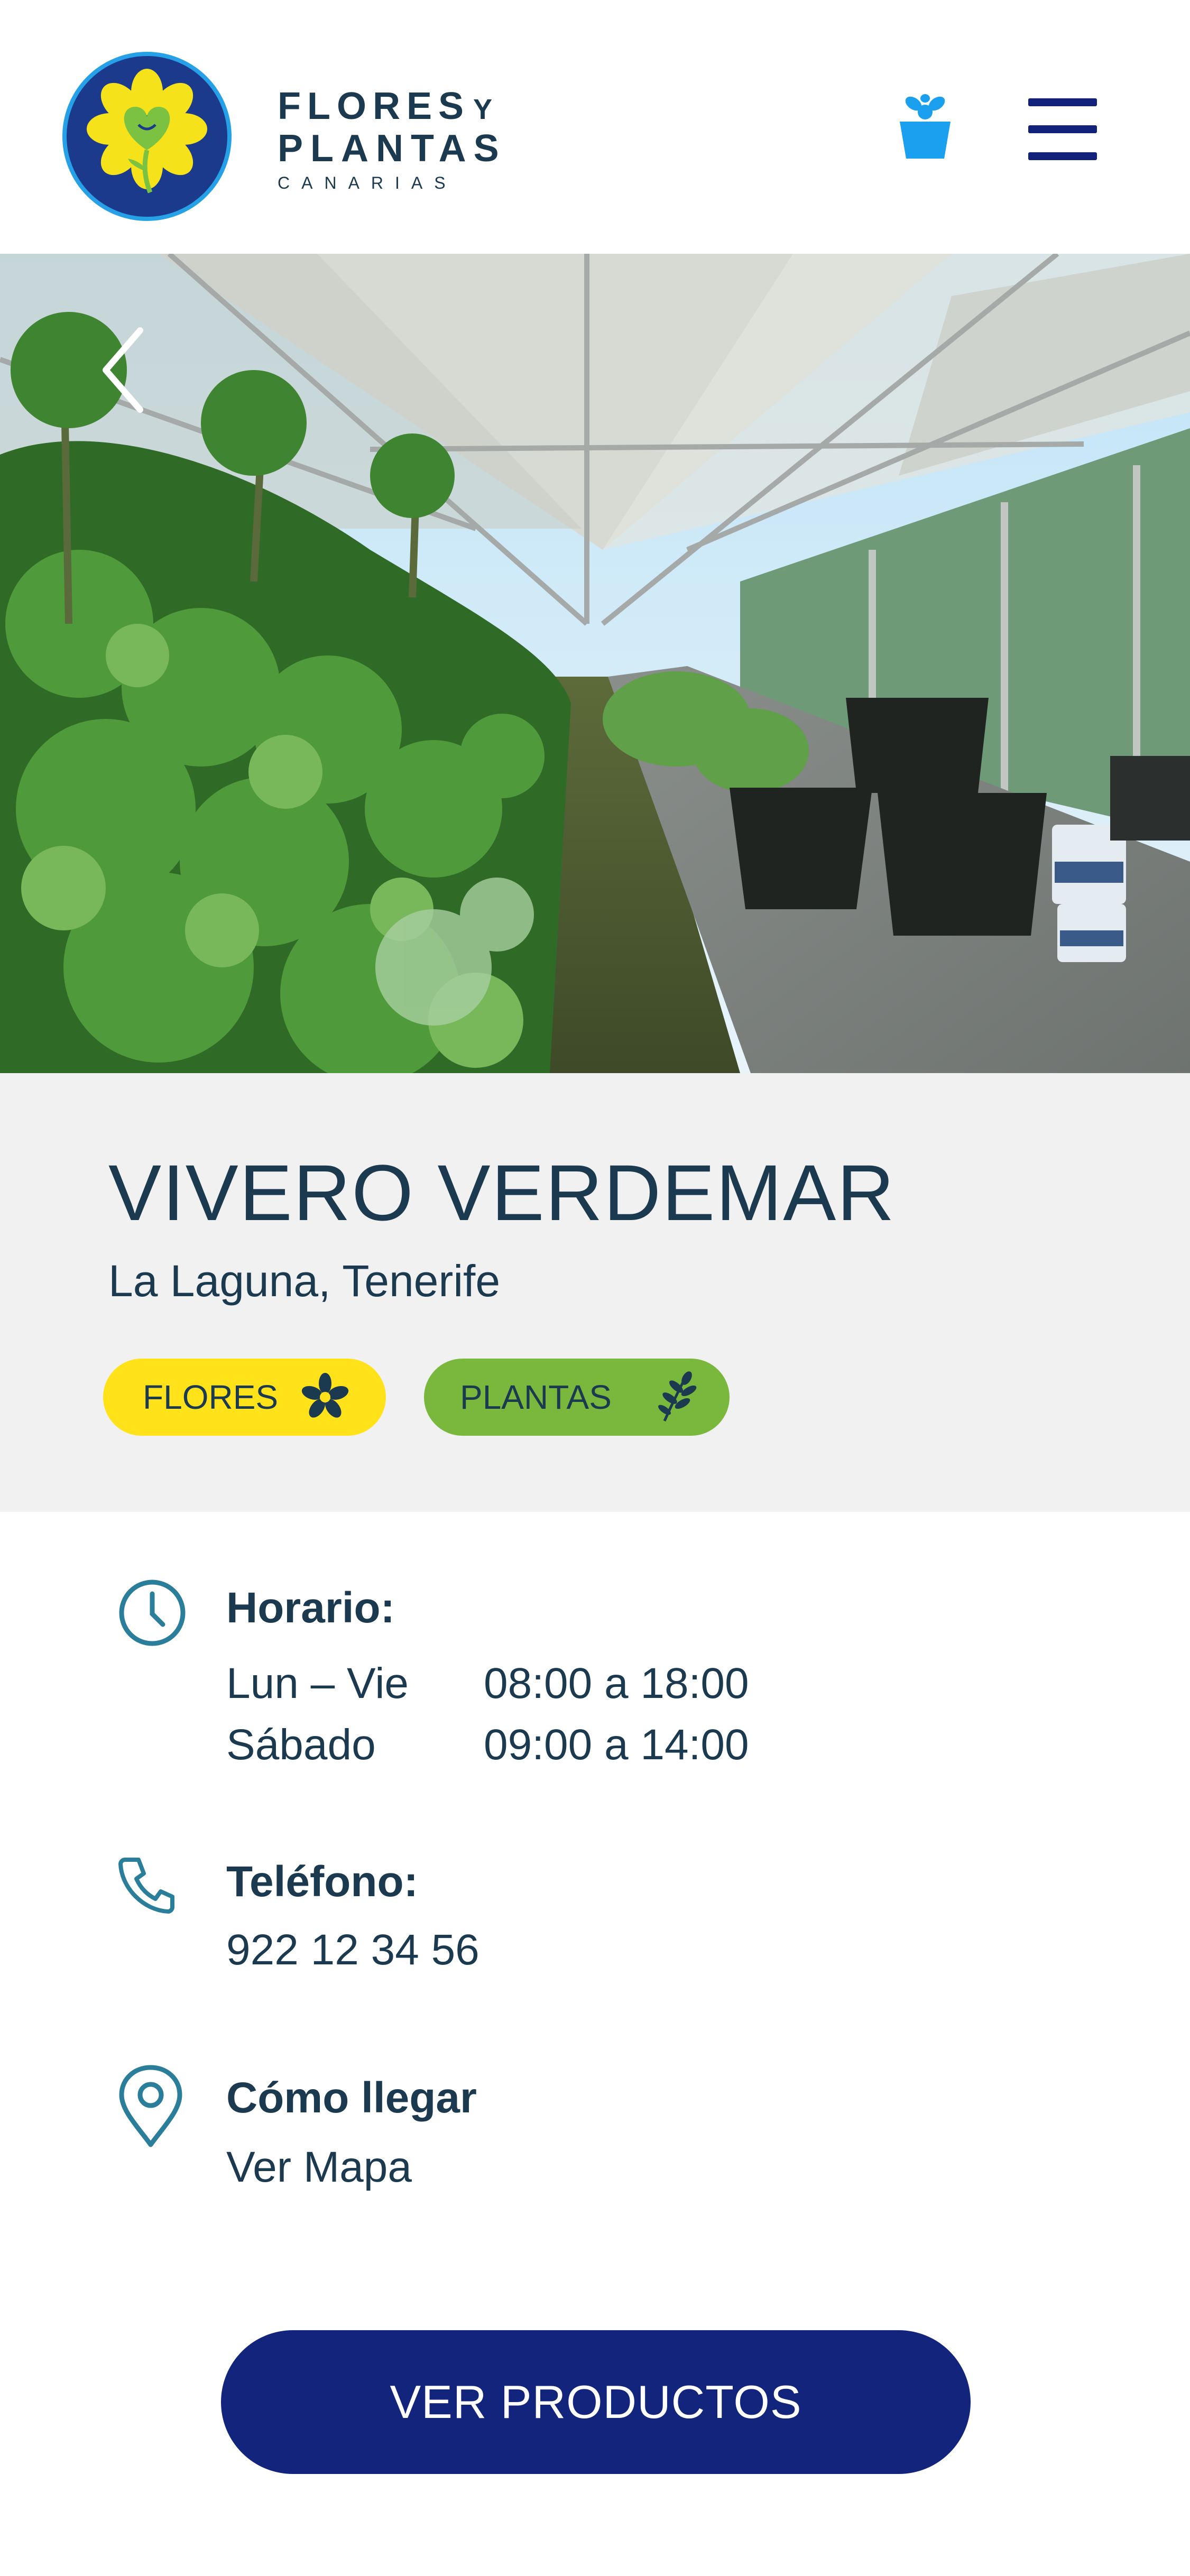 The image size is (1190, 2576). I want to click on chevron-left-icon, so click(124, 370).